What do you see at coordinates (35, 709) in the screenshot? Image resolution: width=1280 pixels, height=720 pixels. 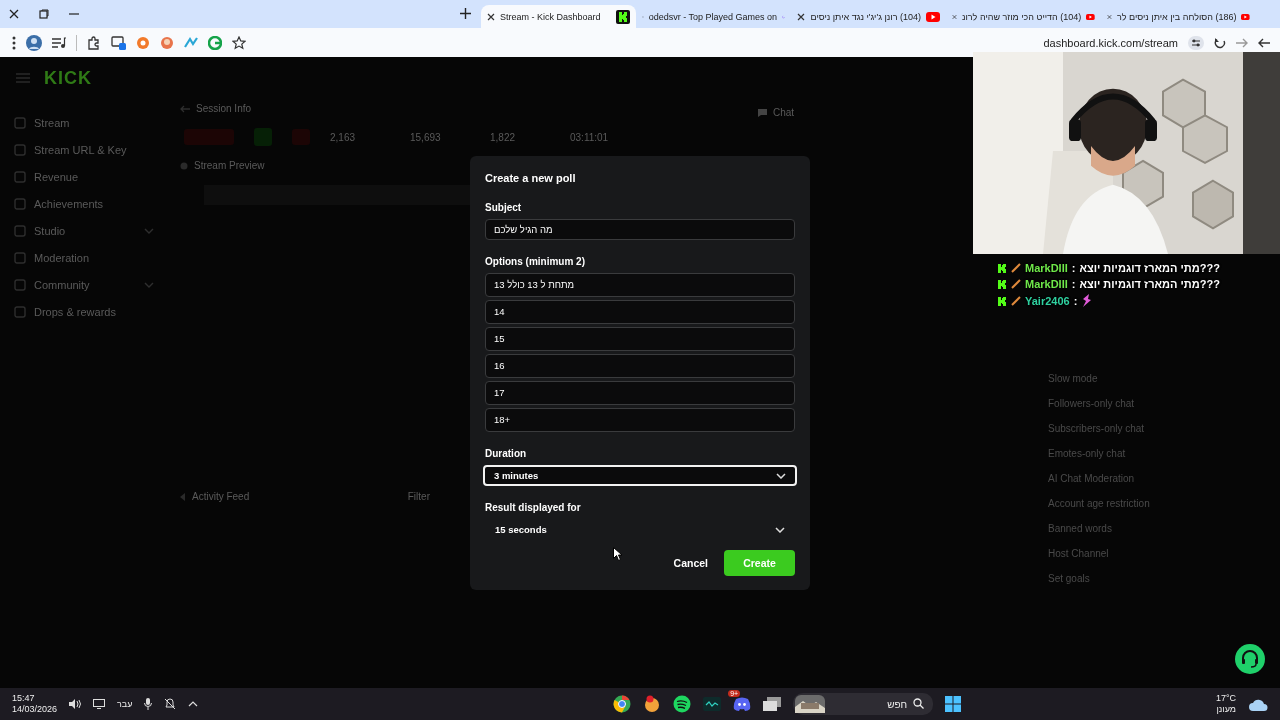 I see `clock-date: 14/03/2026` at bounding box center [35, 709].